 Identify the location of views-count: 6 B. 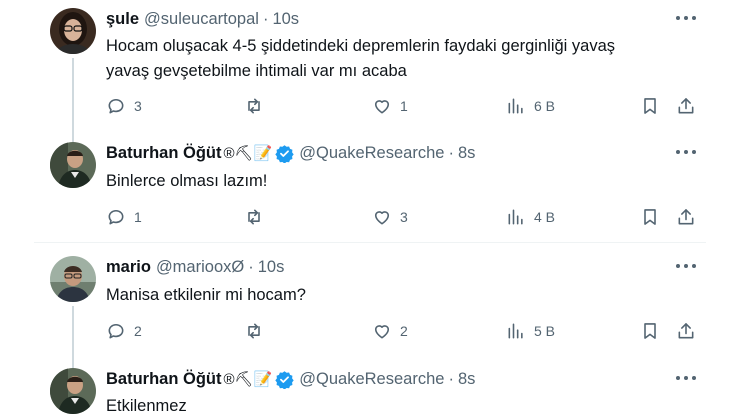
(545, 106).